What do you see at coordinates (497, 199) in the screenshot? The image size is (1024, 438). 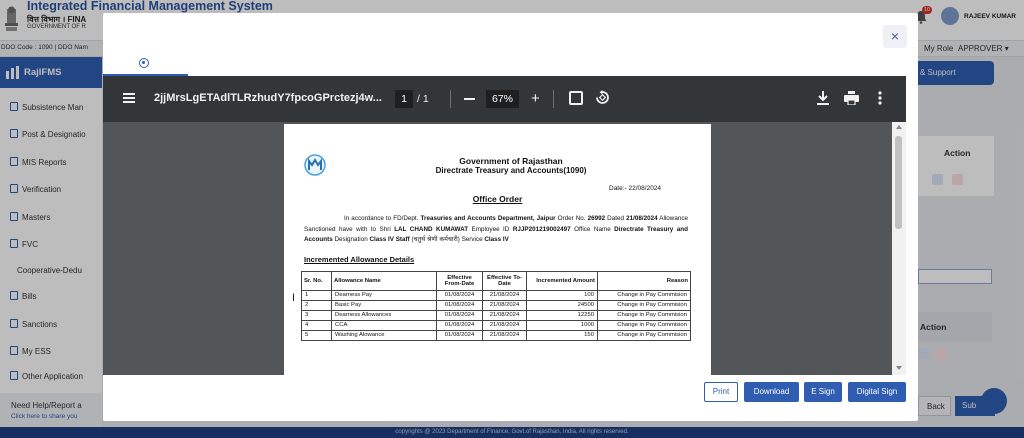 I see `office-order-title: Office Order` at bounding box center [497, 199].